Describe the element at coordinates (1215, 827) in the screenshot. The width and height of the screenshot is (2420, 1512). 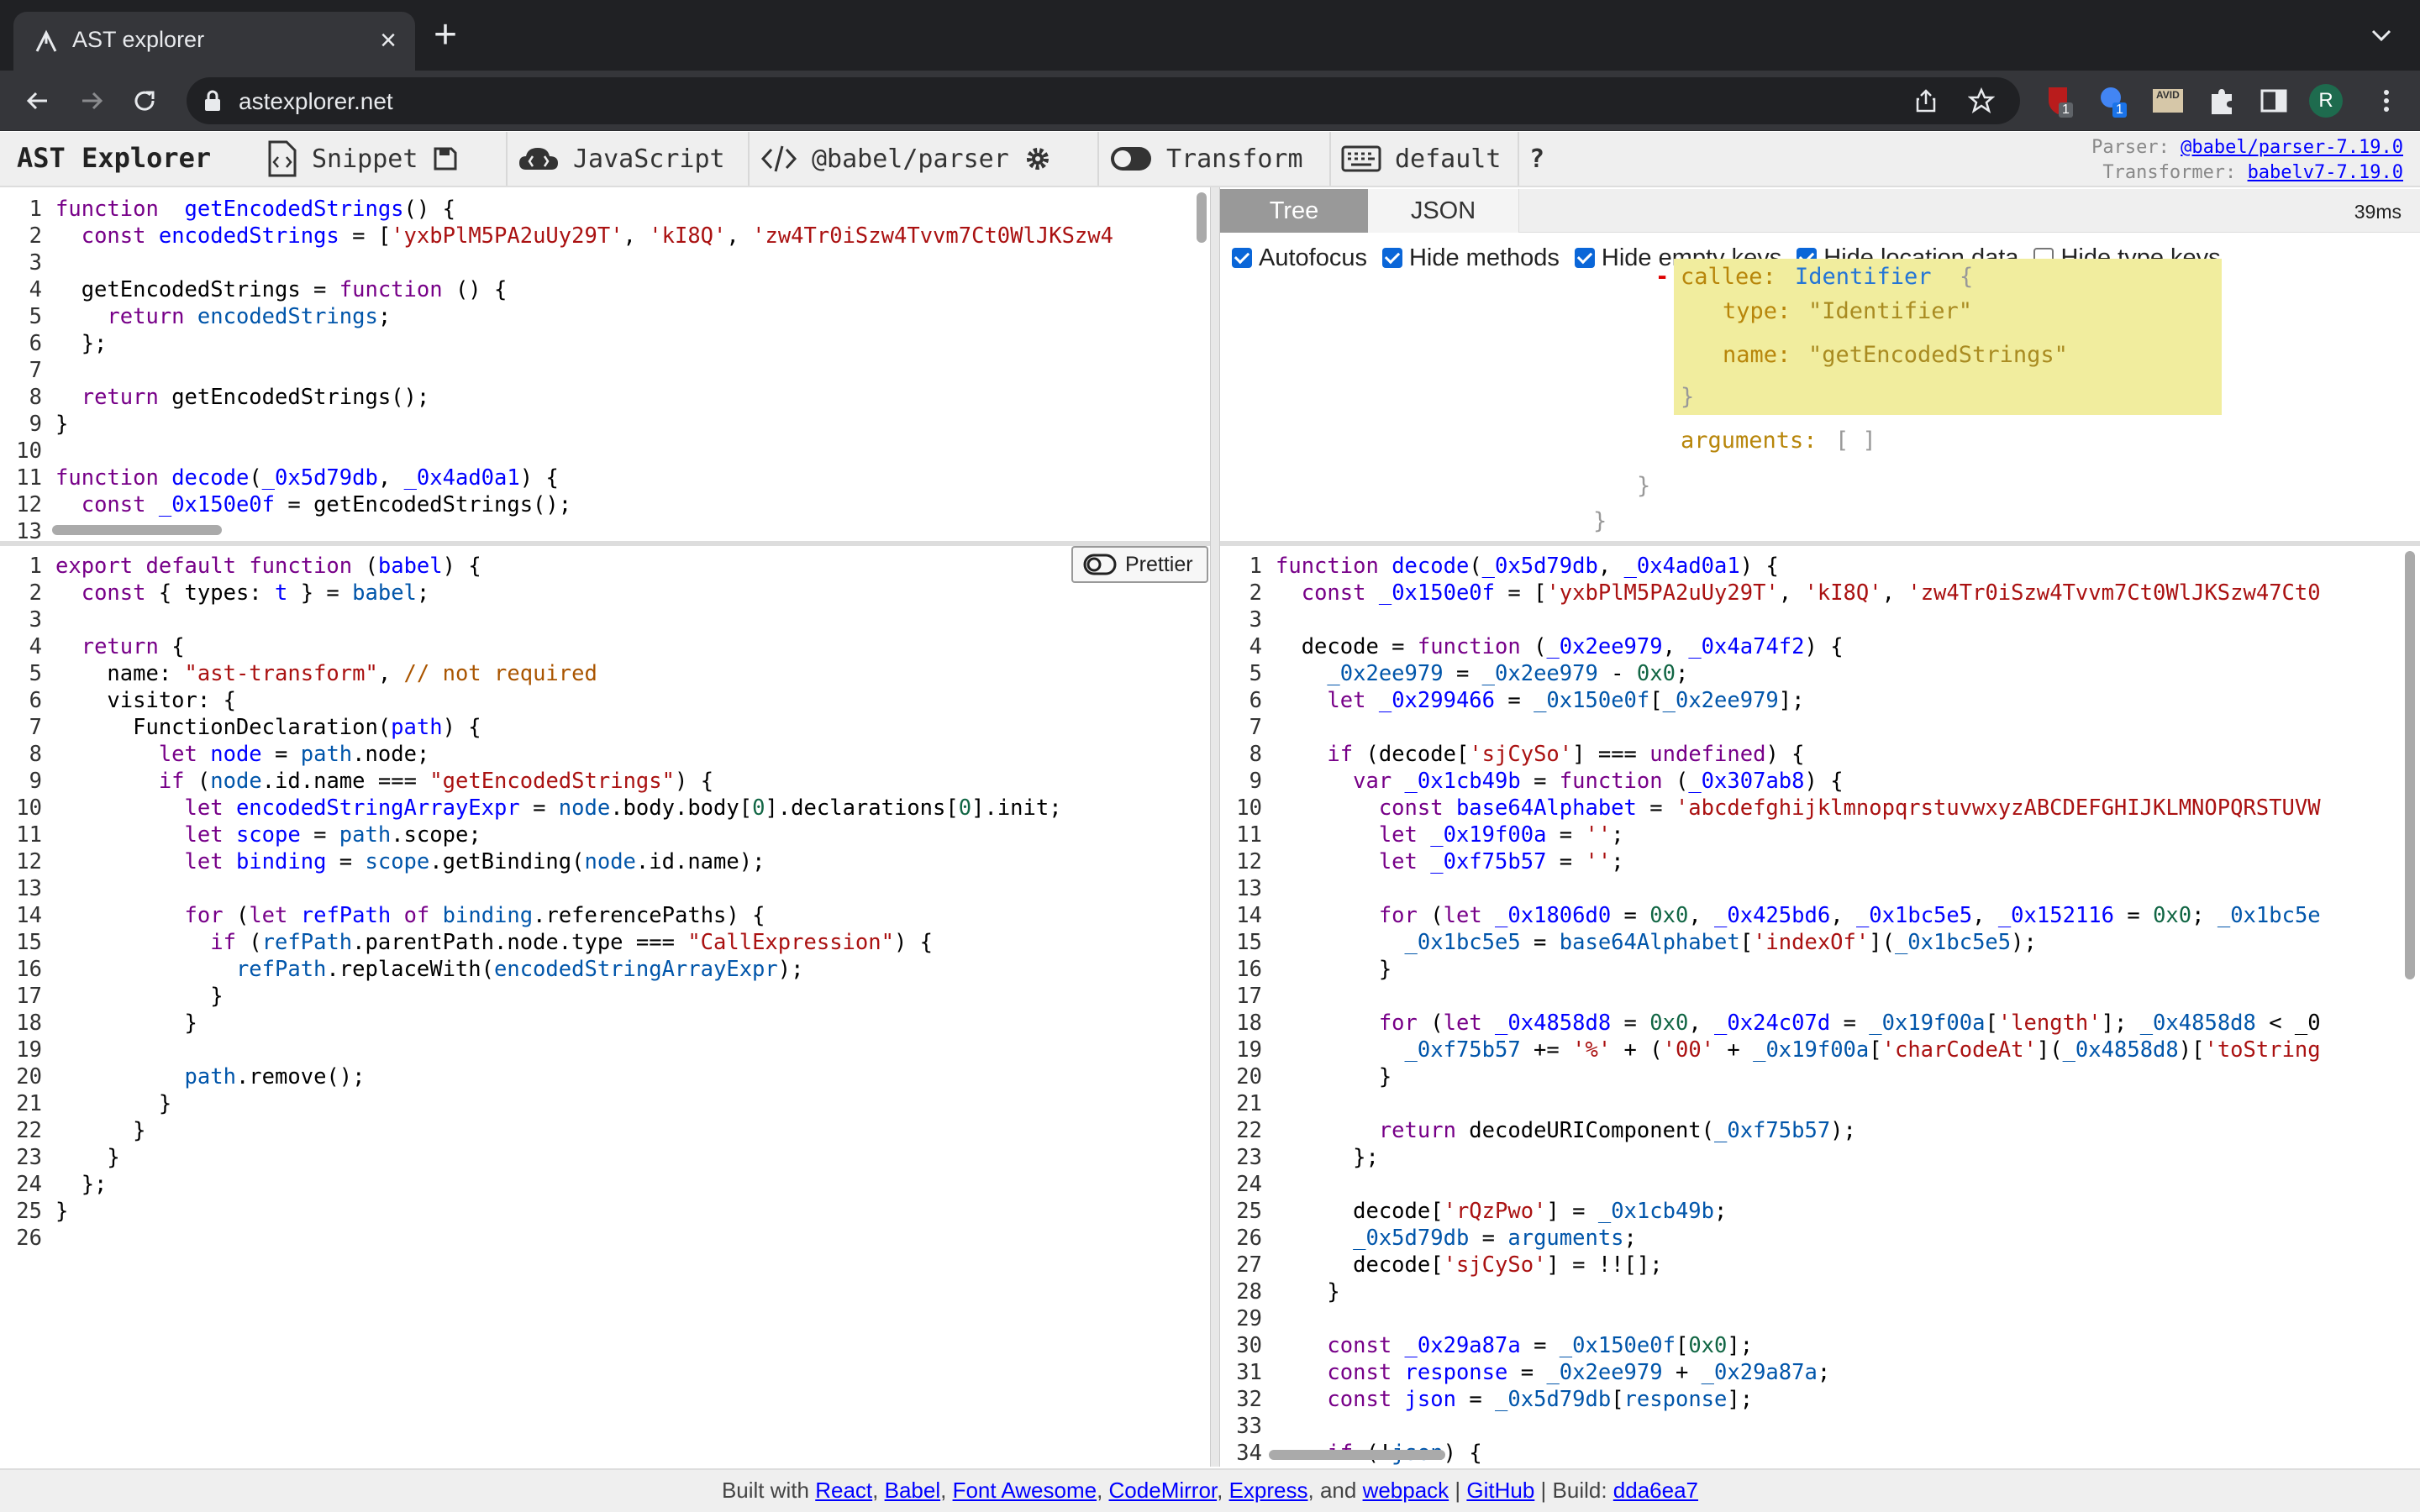
I see `vertical-splitter` at that location.